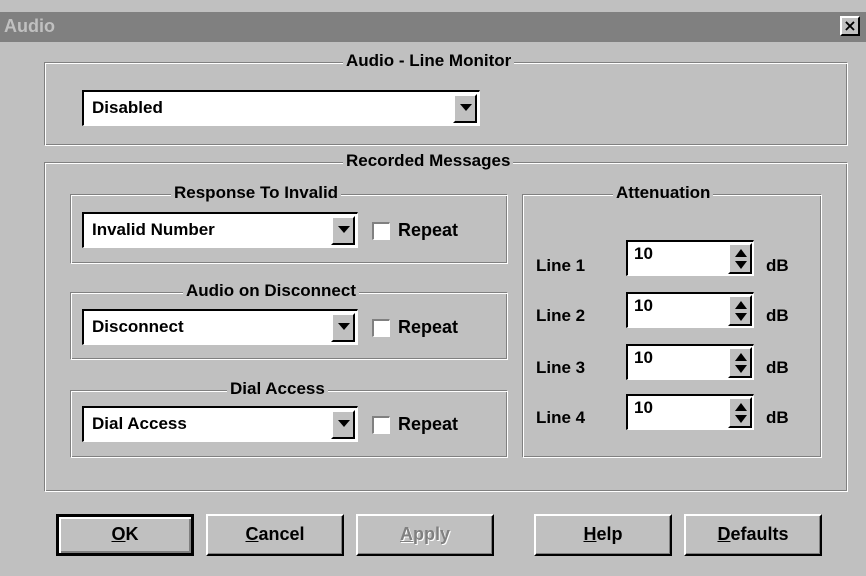 Image resolution: width=866 pixels, height=576 pixels. I want to click on line-monitor-select: Disabled, so click(281, 108).